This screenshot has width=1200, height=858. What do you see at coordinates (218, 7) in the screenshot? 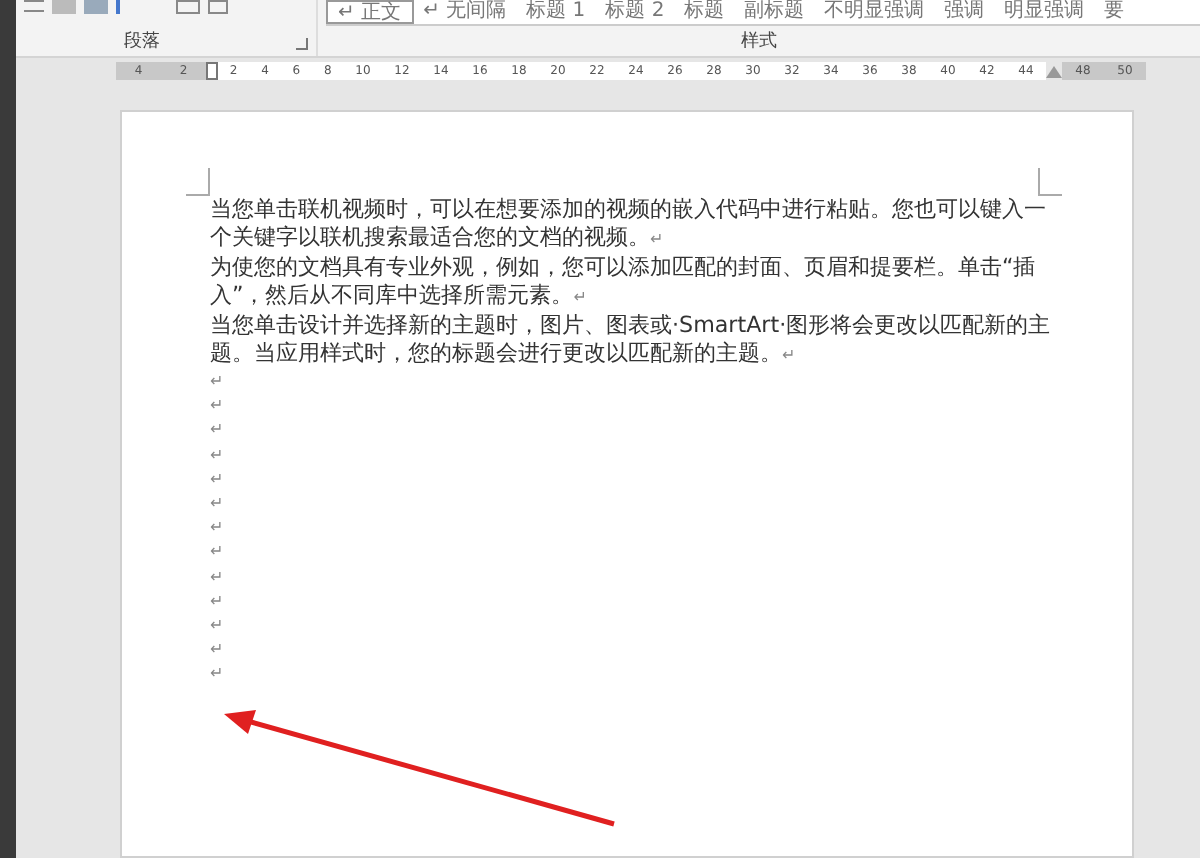
I see `border-icon` at bounding box center [218, 7].